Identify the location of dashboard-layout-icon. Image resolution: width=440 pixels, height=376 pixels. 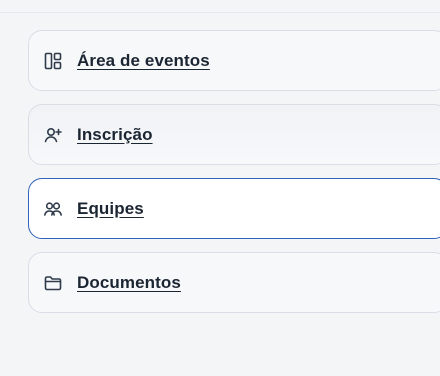
(53, 61).